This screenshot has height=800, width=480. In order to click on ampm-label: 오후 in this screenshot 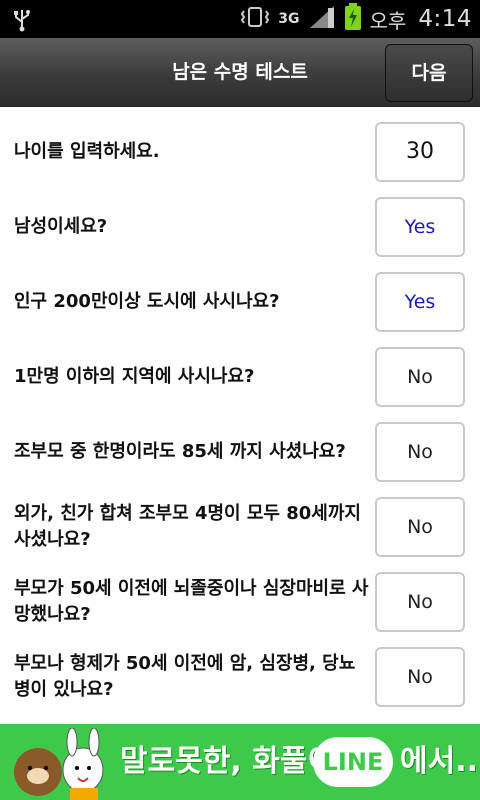, I will do `click(388, 20)`.